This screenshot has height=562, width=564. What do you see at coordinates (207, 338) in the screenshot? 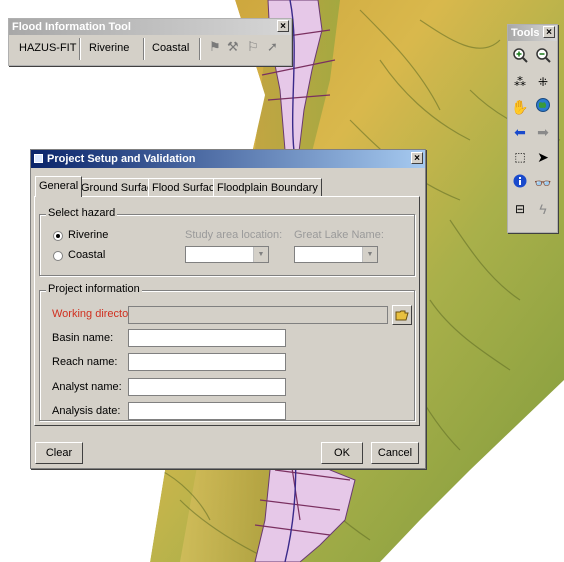
I see `basin-name-field` at bounding box center [207, 338].